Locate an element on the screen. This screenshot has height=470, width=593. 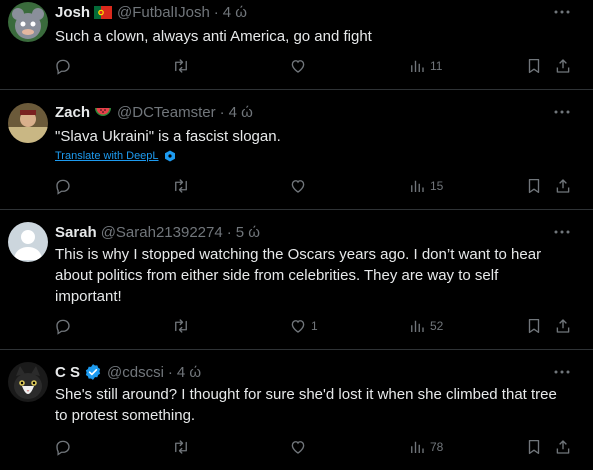
tweet-text: "Slava Ukraini" is a fascist slogan. is located at coordinates (168, 136).